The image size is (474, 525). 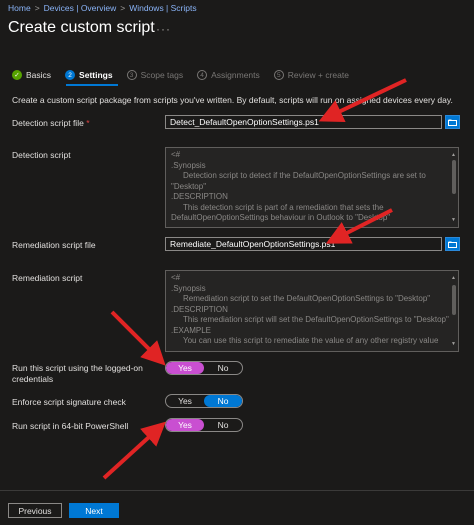 What do you see at coordinates (80, 8) in the screenshot?
I see `breadcrumb-devices: Devices | Overview` at bounding box center [80, 8].